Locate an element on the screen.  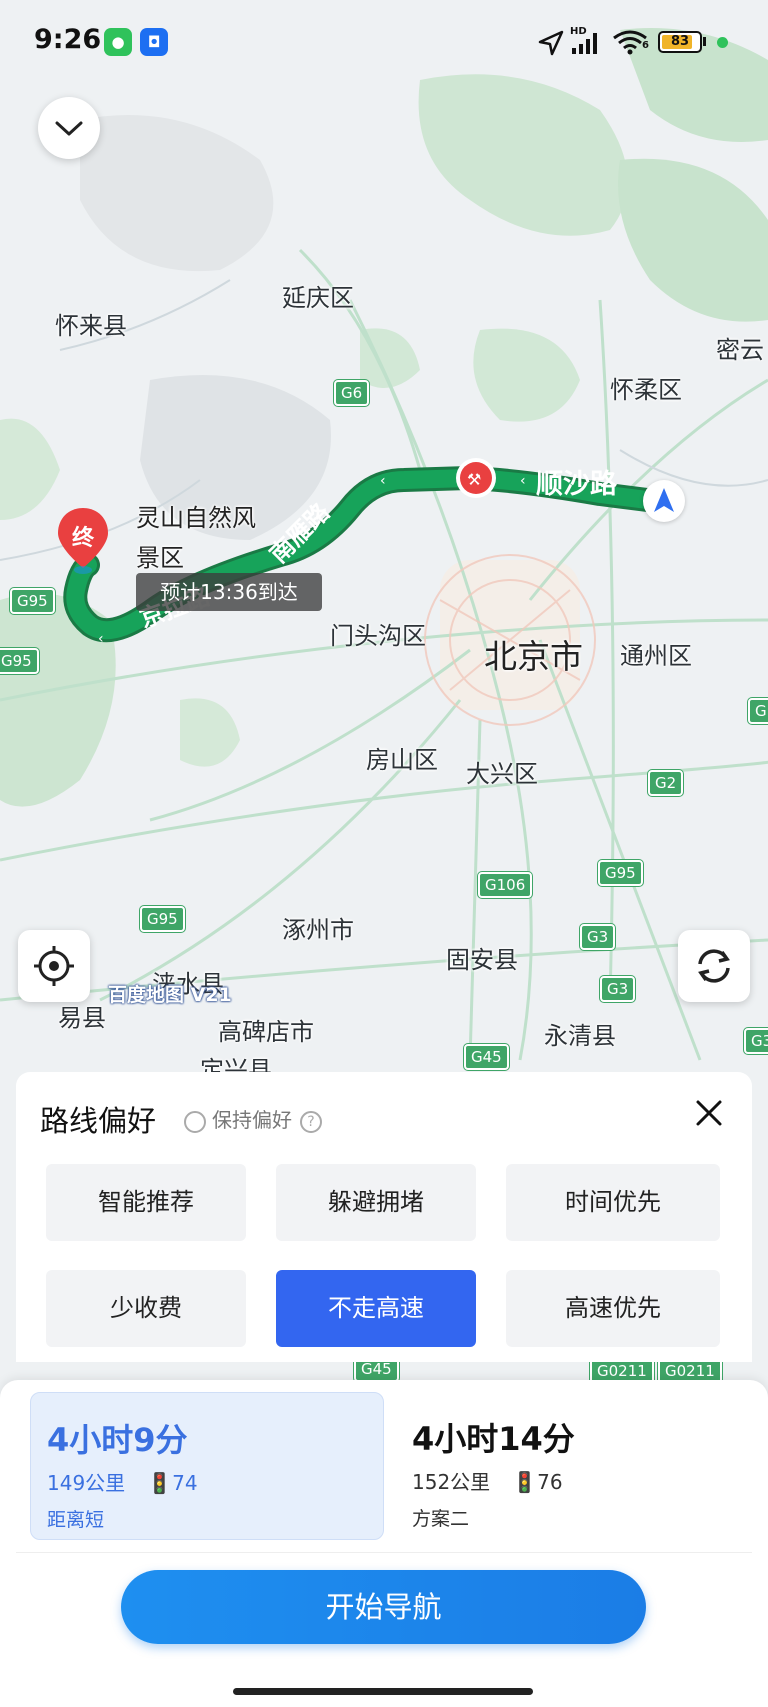
help-icon: ? is located at coordinates (311, 1121).